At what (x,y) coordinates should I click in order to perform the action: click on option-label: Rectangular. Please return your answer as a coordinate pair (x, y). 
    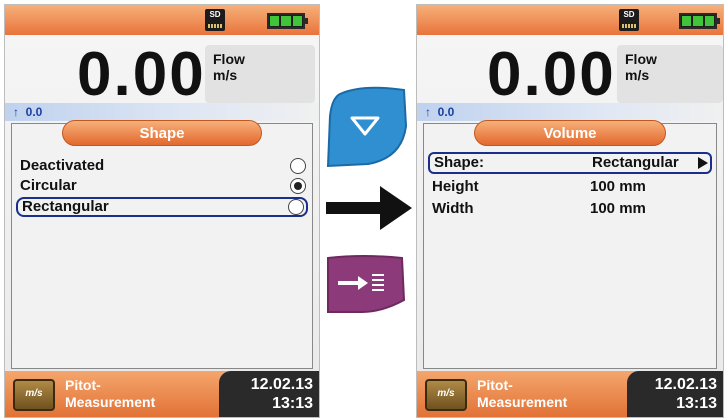
    Looking at the image, I should click on (65, 206).